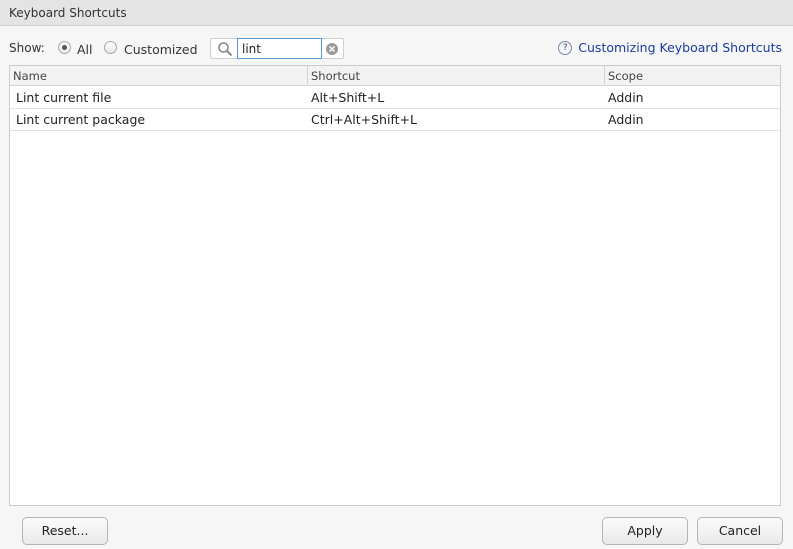  I want to click on search-box, so click(277, 48).